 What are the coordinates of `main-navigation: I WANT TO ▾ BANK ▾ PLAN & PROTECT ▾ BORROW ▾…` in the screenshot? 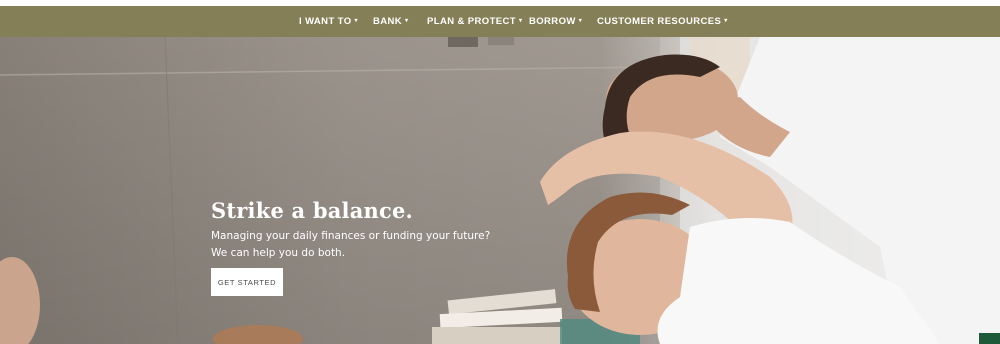 It's located at (500, 21).